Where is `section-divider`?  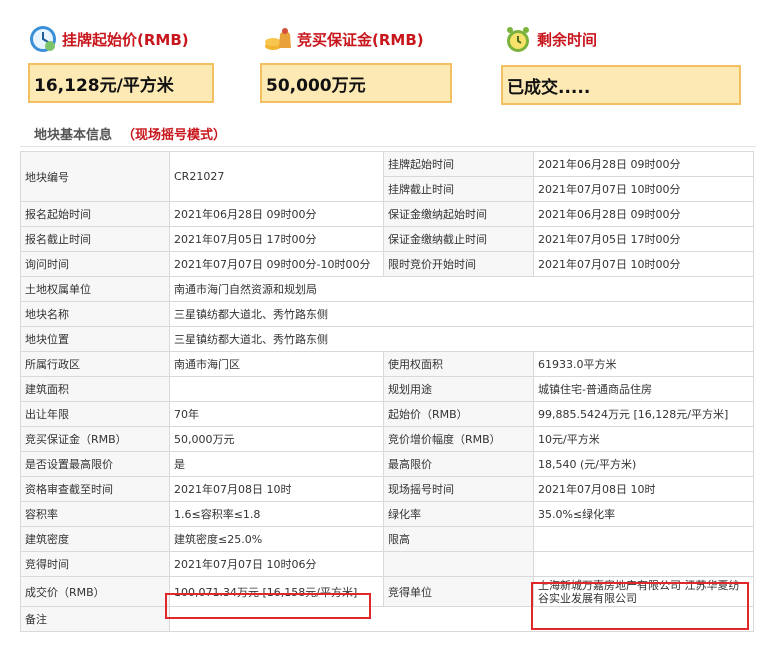 section-divider is located at coordinates (388, 146).